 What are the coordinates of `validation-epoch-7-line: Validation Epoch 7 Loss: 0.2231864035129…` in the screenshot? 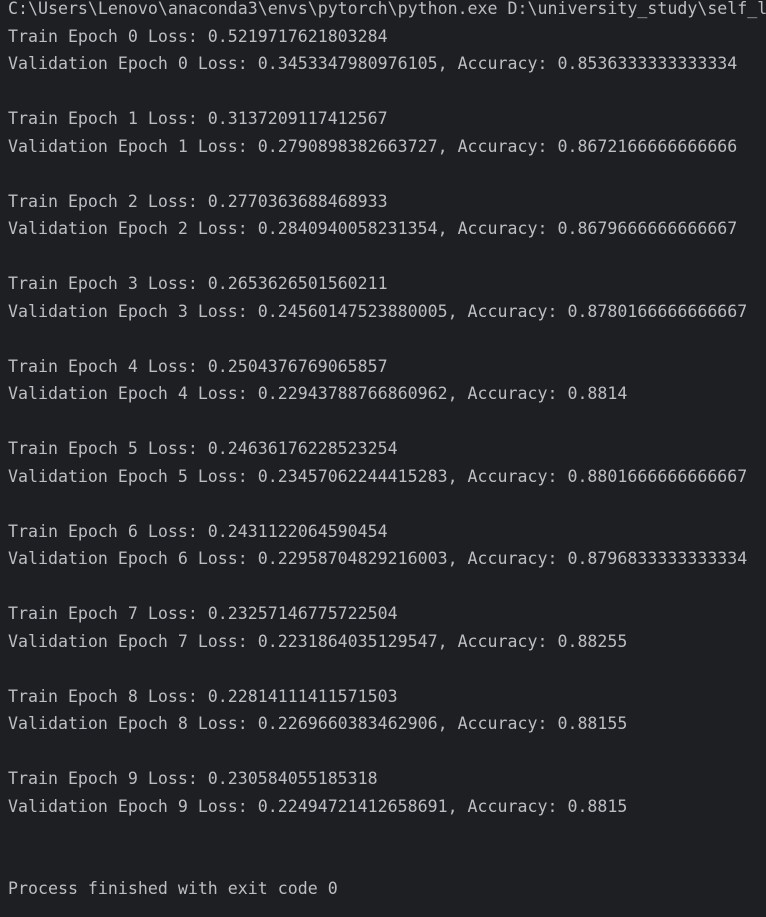 It's located at (318, 641).